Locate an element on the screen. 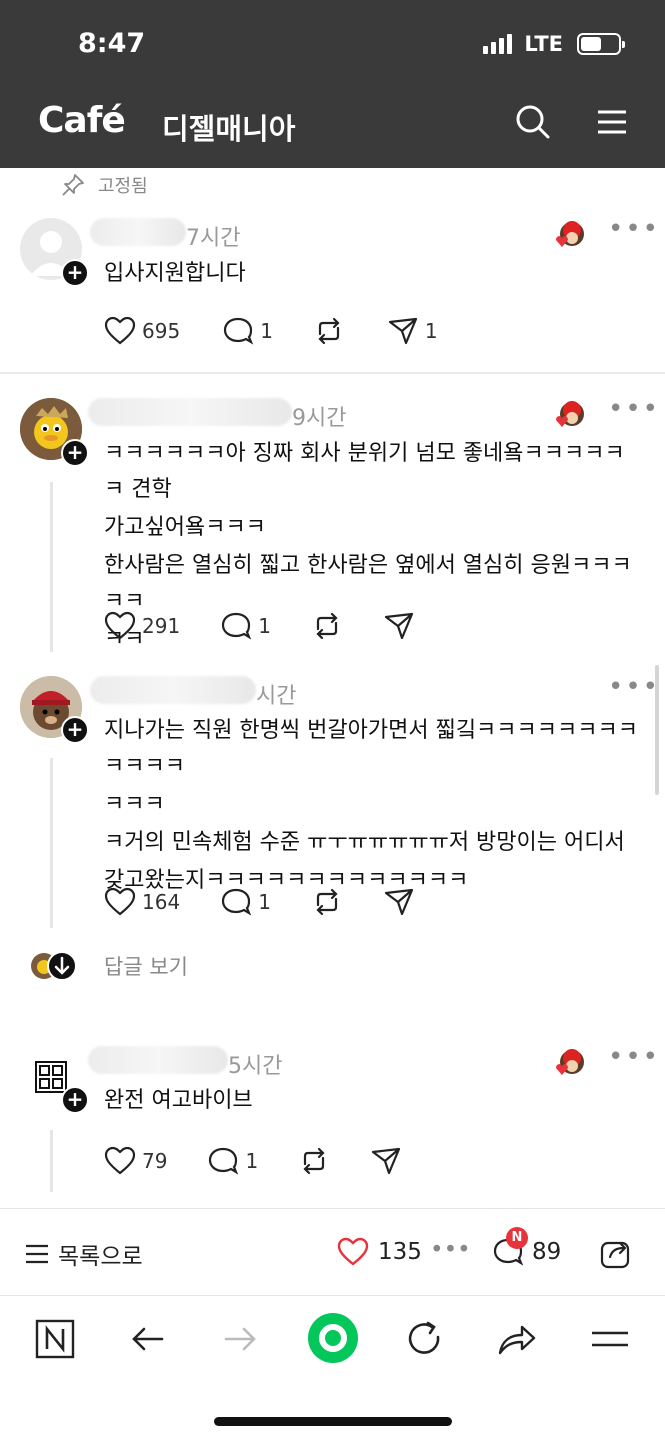 Image resolution: width=665 pixels, height=1440 pixels. back-to-list-button: 목록으로 is located at coordinates (83, 1254).